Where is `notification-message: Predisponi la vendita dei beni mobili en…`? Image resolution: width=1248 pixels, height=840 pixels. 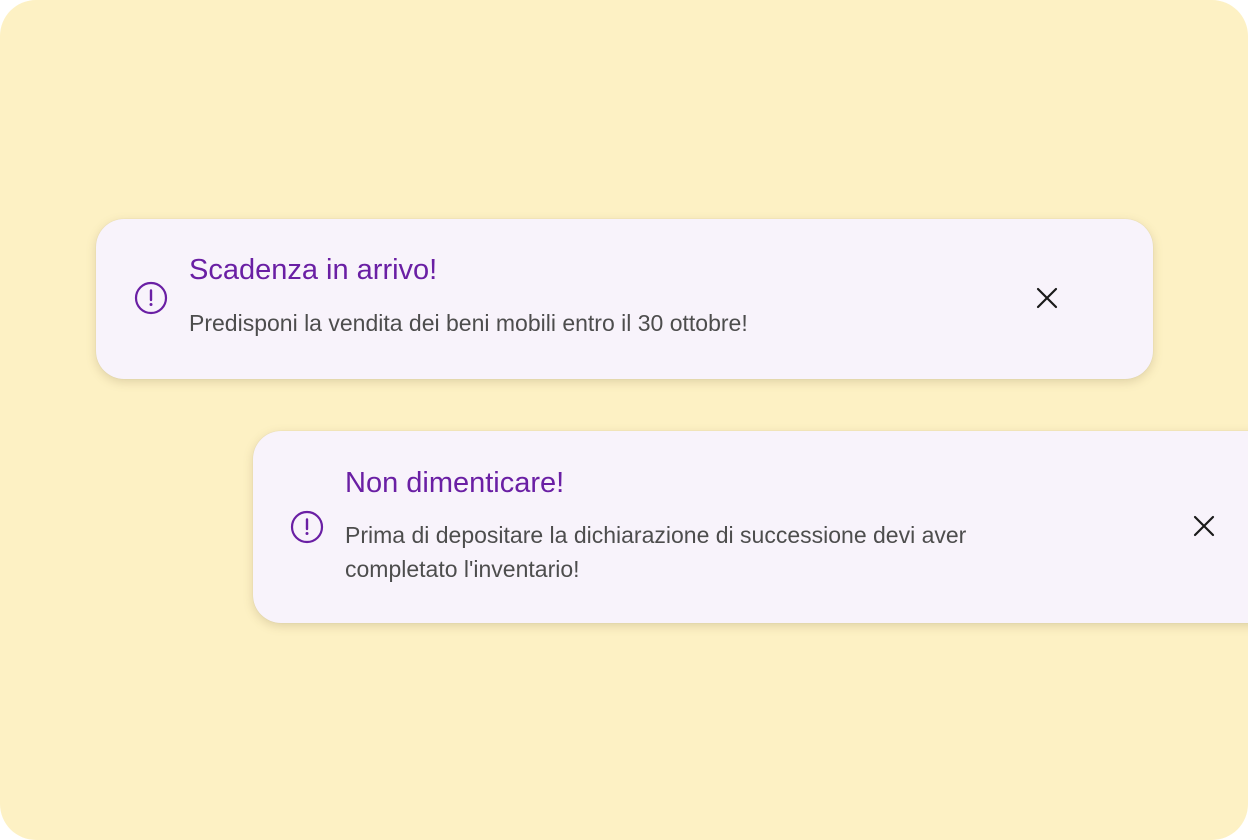 notification-message: Predisponi la vendita dei beni mobili en… is located at coordinates (468, 323).